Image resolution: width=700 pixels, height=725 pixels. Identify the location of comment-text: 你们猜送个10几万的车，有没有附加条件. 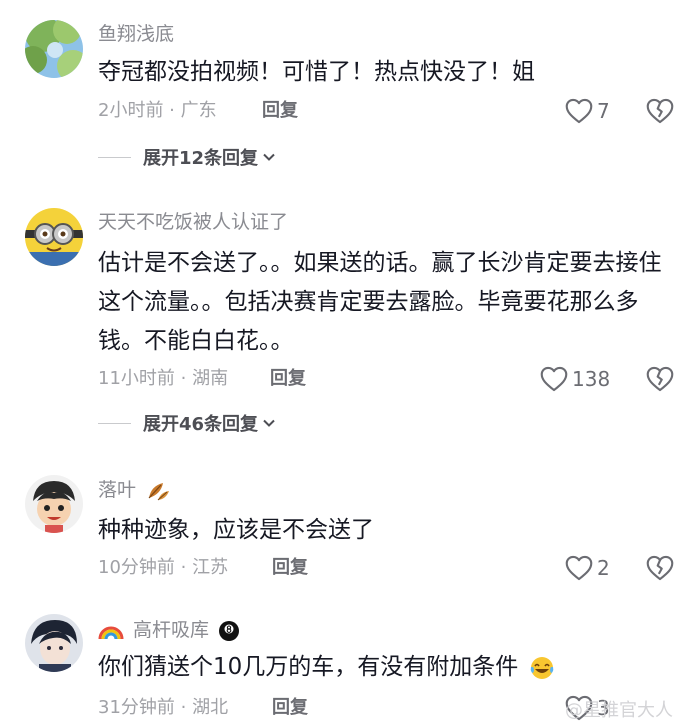
(383, 667).